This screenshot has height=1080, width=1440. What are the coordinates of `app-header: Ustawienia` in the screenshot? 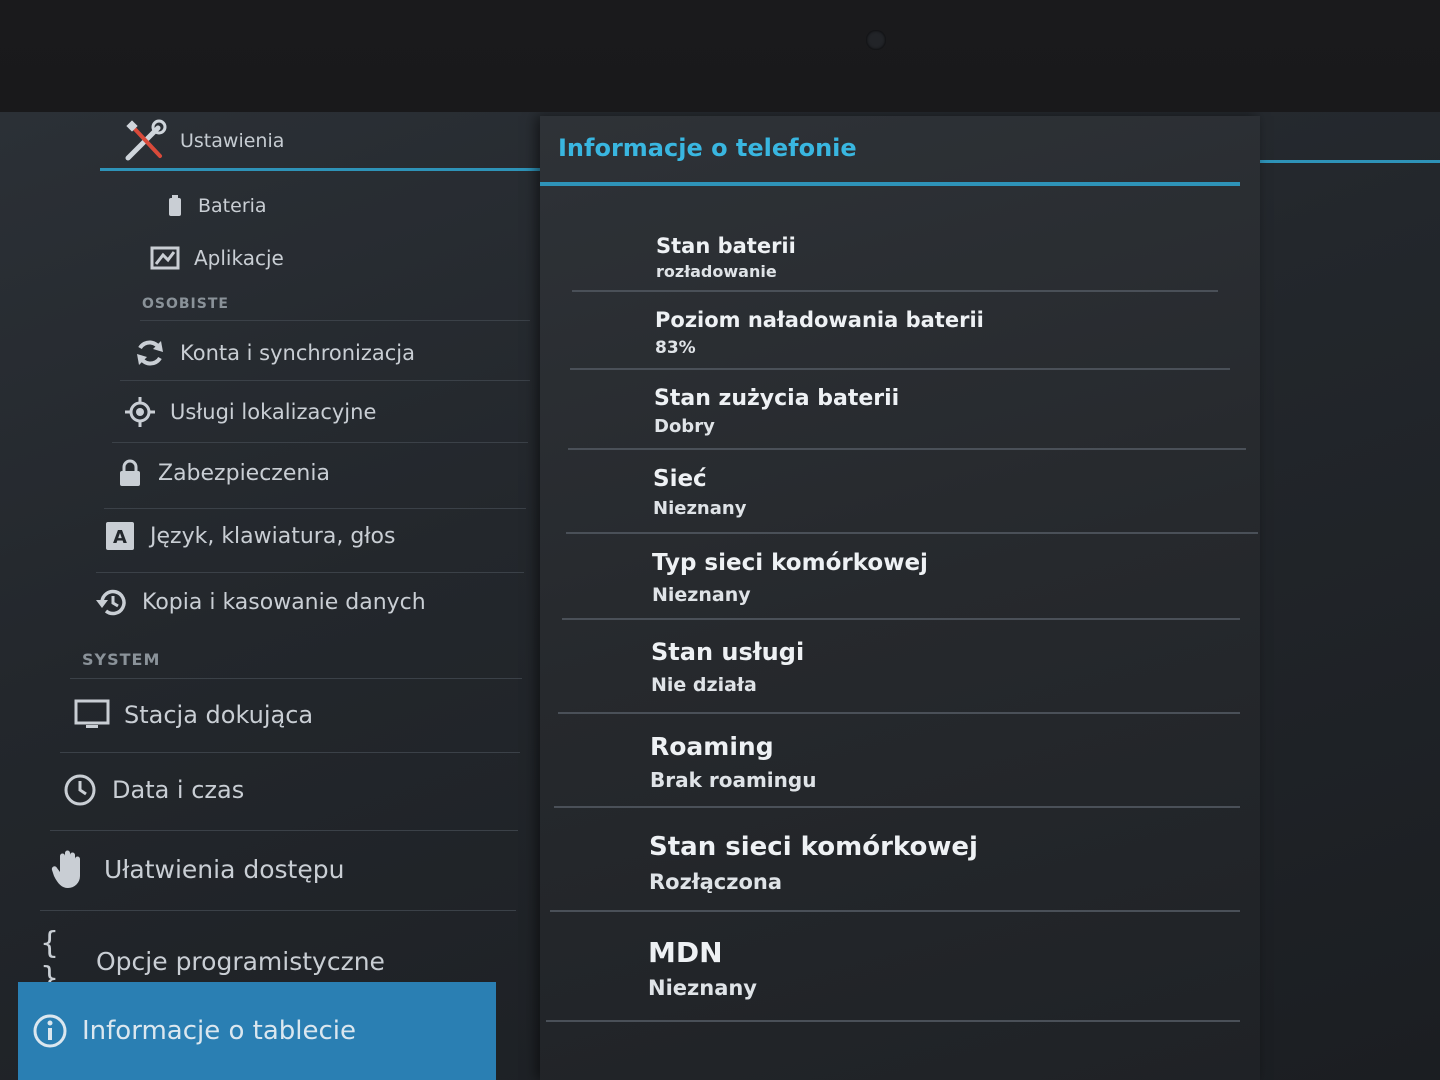 It's located at (320, 141).